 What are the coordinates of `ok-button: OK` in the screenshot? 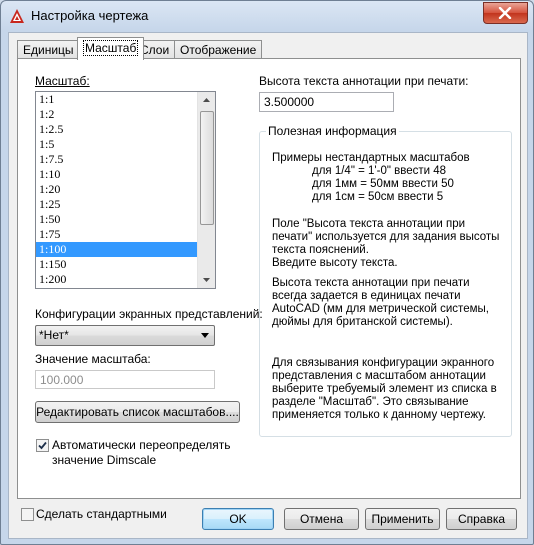 It's located at (238, 519).